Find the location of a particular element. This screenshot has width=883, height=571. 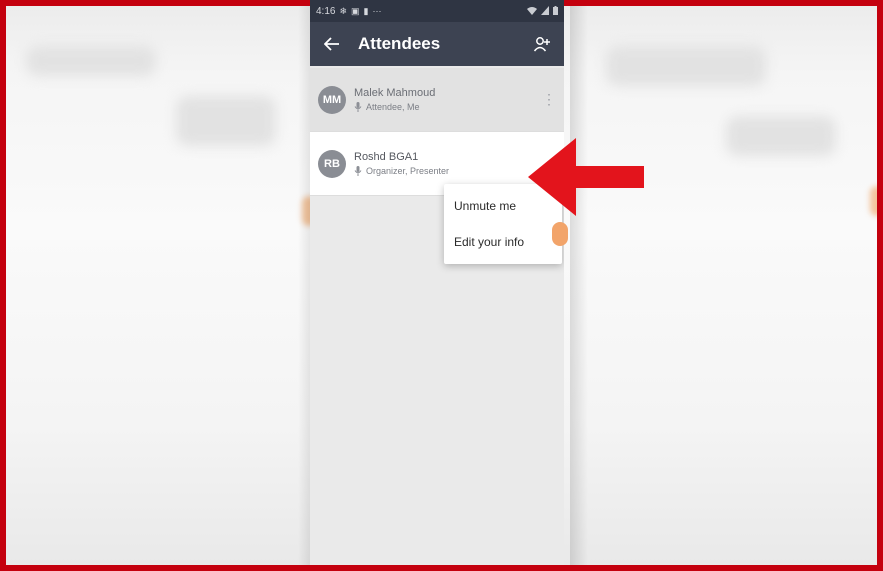

snowflake-icon: ❄ is located at coordinates (343, 10).